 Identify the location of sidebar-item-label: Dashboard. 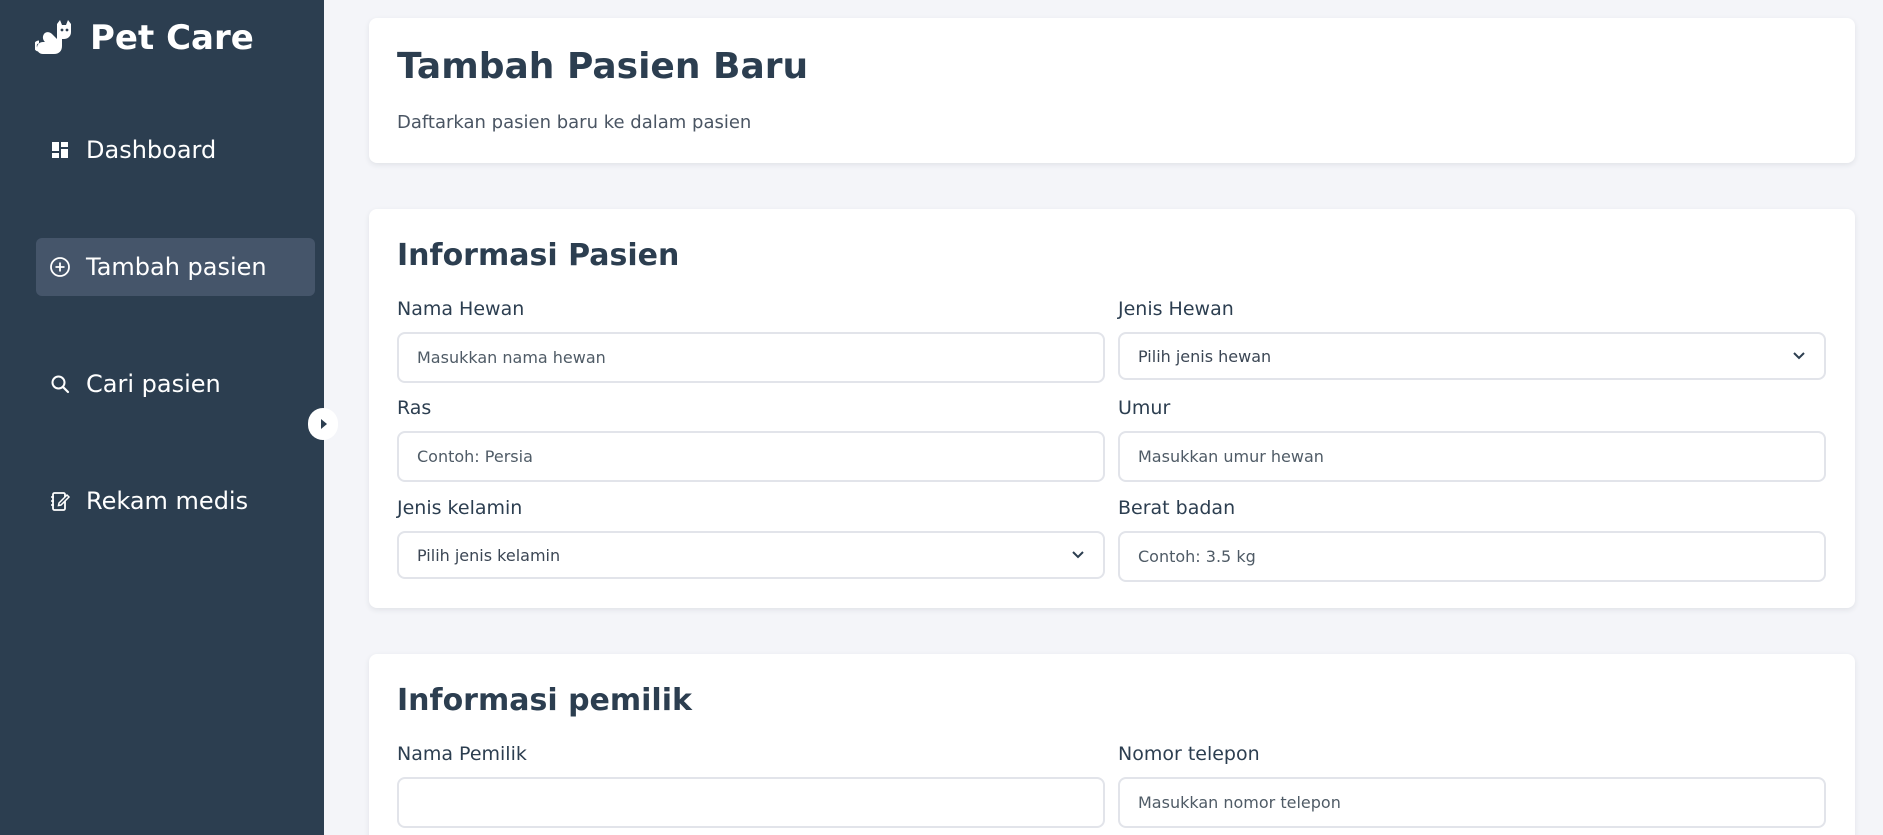
(151, 150).